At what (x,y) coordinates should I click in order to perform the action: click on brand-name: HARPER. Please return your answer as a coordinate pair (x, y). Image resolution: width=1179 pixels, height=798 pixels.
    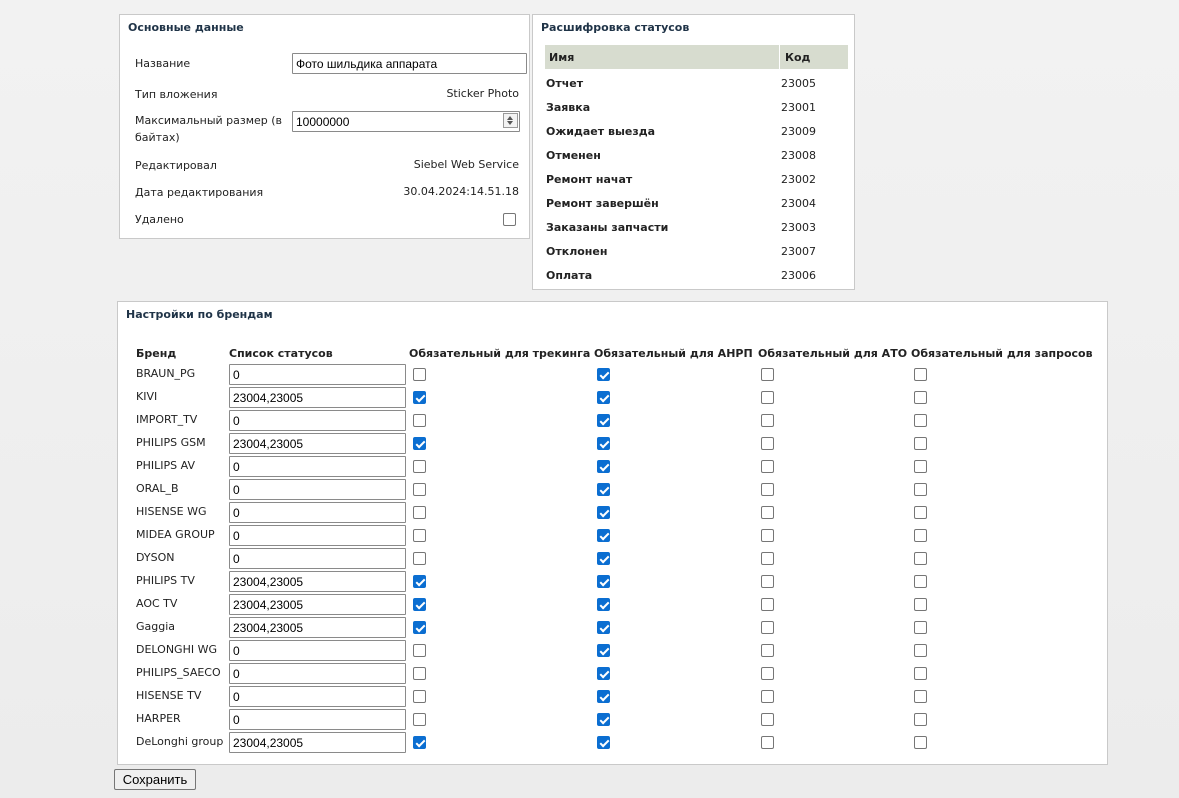
    Looking at the image, I should click on (158, 718).